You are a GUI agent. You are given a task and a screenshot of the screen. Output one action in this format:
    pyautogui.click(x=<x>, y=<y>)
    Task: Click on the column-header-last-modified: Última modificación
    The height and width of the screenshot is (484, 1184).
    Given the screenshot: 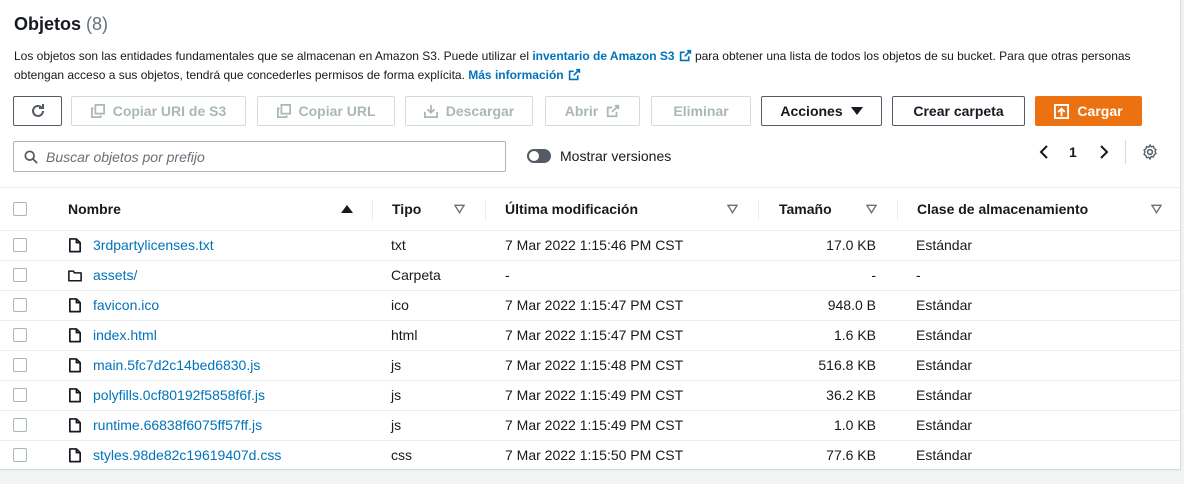 What is the action you would take?
    pyautogui.click(x=571, y=209)
    